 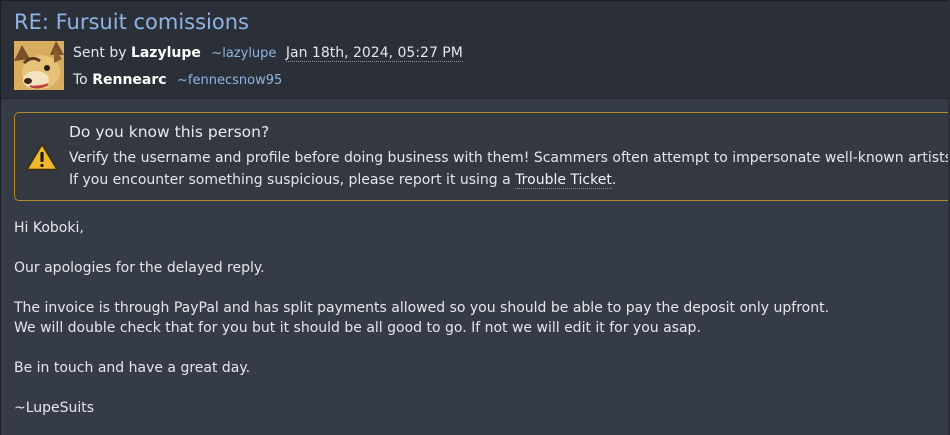 I want to click on to-line: To Rennearc ~fennecsnow95, so click(x=177, y=80).